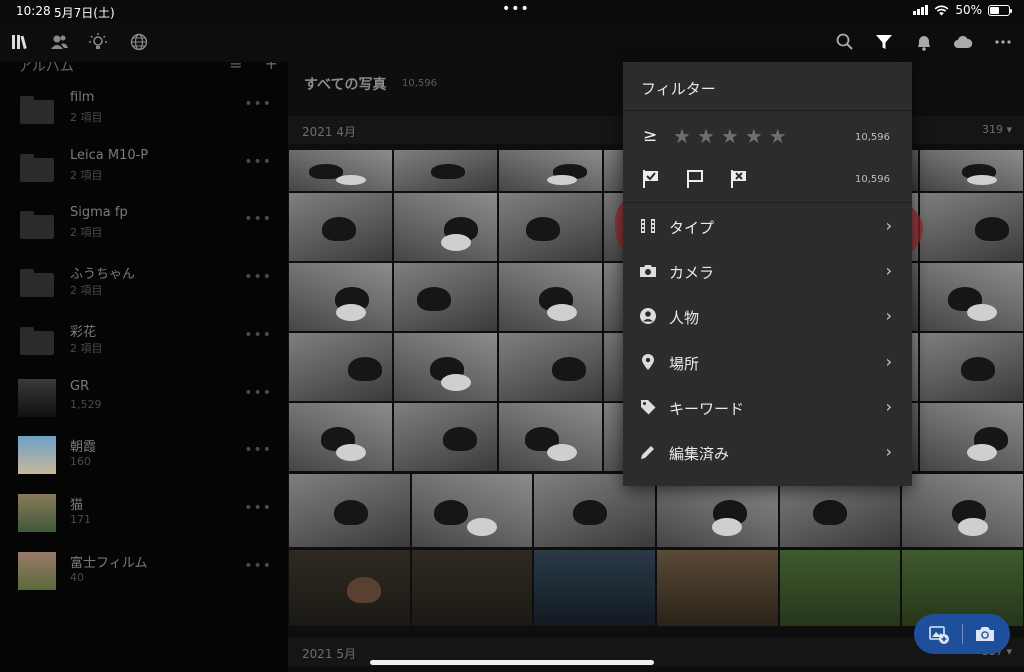 The height and width of the screenshot is (672, 1024). Describe the element at coordinates (767, 408) in the screenshot. I see `filter-item: キーワード ›` at that location.